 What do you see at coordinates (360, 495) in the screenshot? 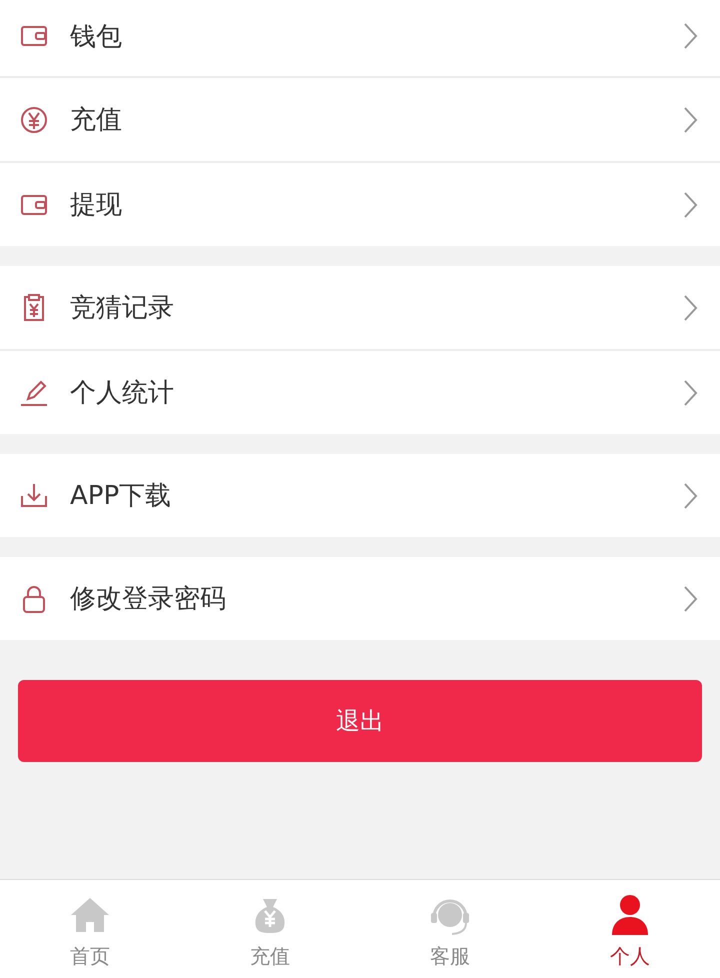
I see `menu-item: APP下载` at bounding box center [360, 495].